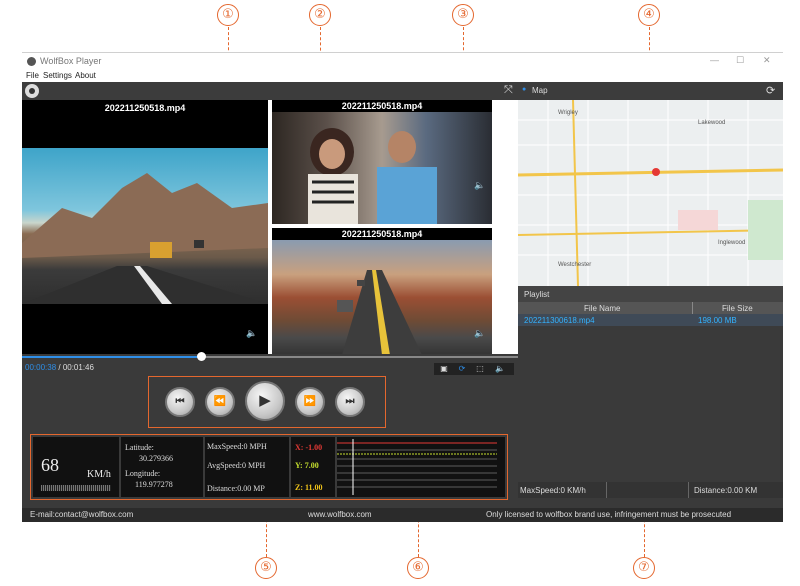  Describe the element at coordinates (57, 75) in the screenshot. I see `menu-settings: Settings` at that location.